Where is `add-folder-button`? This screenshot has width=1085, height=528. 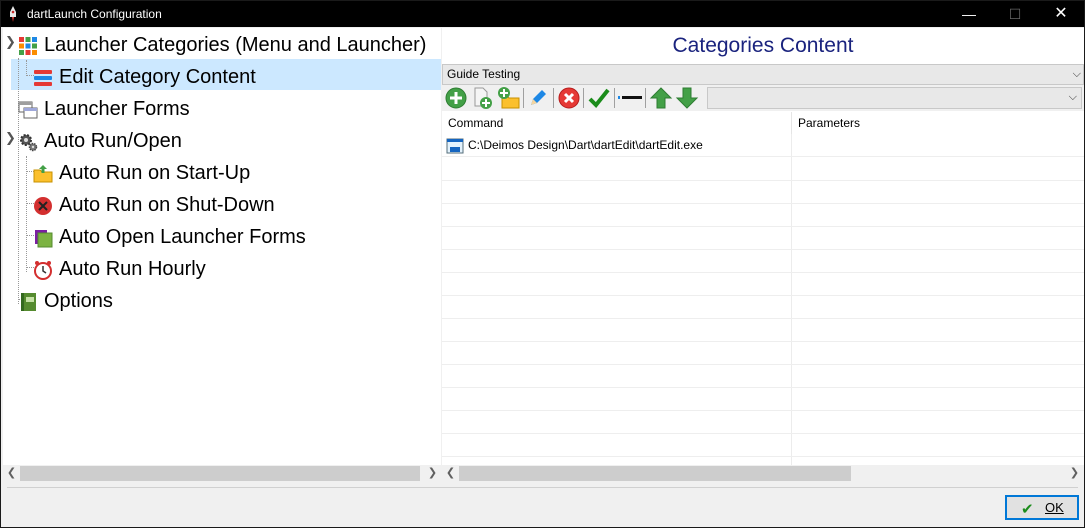
add-folder-button is located at coordinates (508, 98).